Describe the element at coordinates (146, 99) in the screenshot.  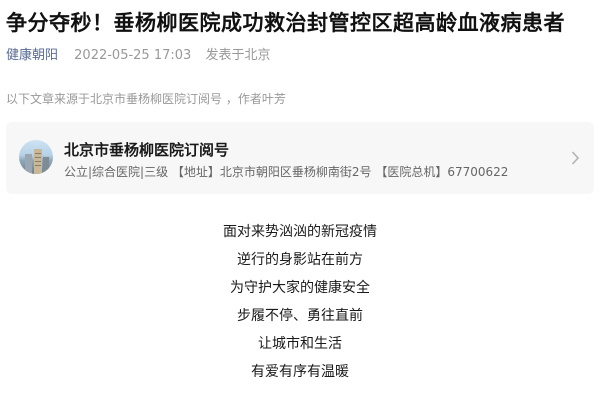
I see `source-note: 以下文章来源于北京市垂杨柳医院订阅号 ，作者叶芳` at that location.